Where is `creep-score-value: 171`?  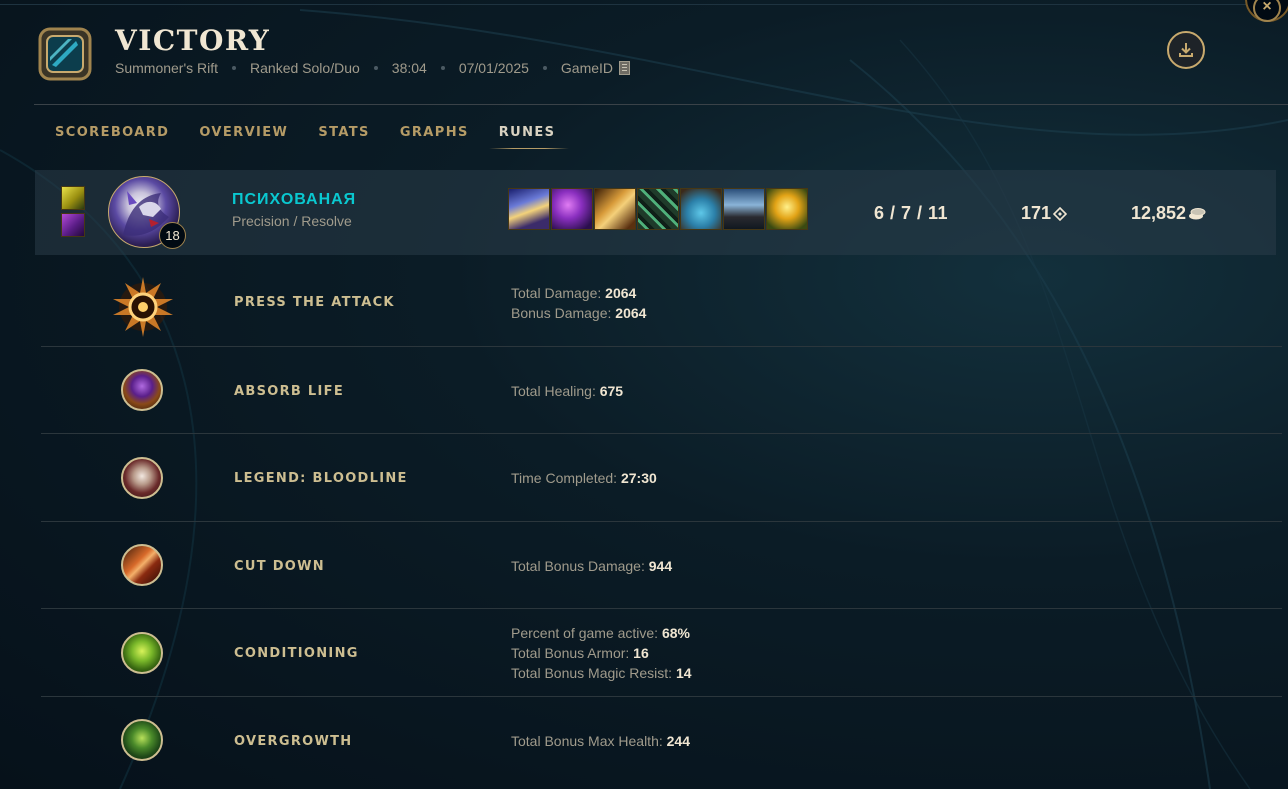
creep-score-value: 171 is located at coordinates (1036, 213).